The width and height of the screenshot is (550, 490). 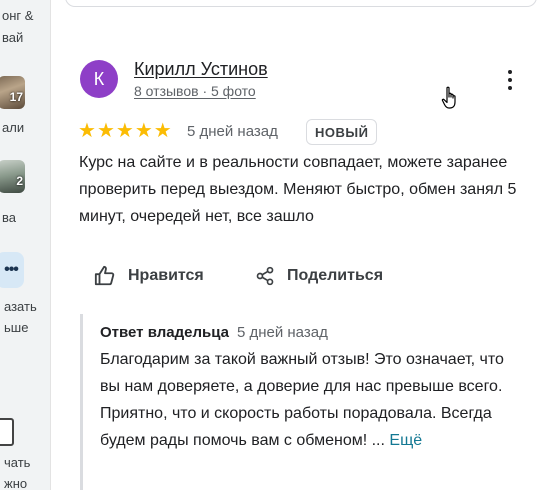 I want to click on star-rating: ★ ★ ★ ★ ★, so click(x=125, y=131).